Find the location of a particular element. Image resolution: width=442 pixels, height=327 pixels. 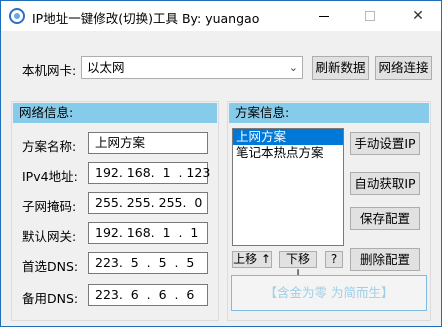

motto-text: 【含金为零 为简而生】 is located at coordinates (329, 293).